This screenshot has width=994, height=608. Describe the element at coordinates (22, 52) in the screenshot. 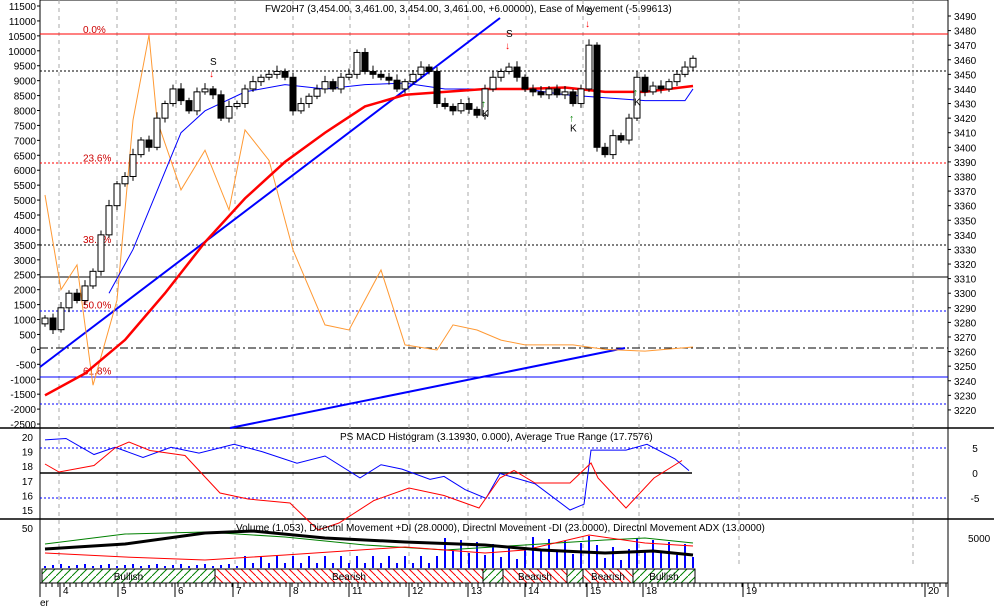

I see `left-axis-tick: 10000` at that location.